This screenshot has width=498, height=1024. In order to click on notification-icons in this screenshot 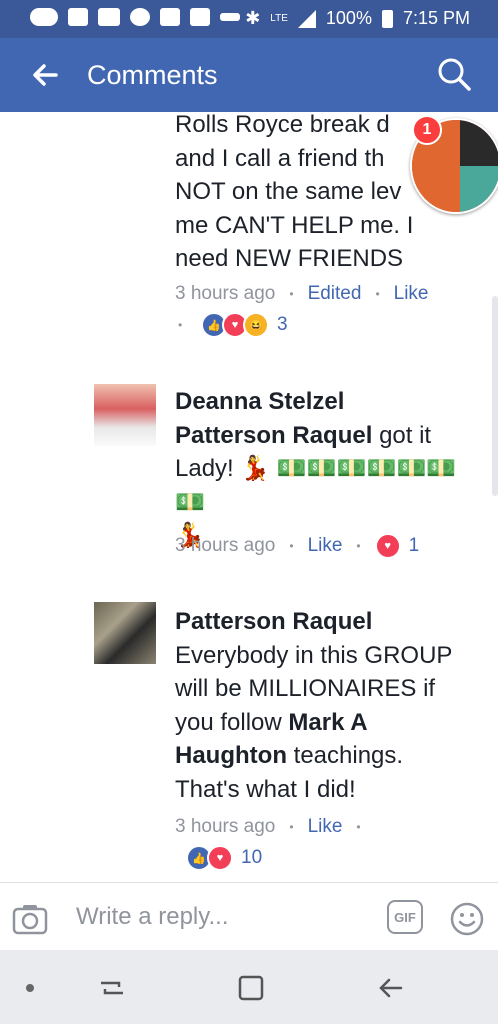, I will do `click(135, 17)`.